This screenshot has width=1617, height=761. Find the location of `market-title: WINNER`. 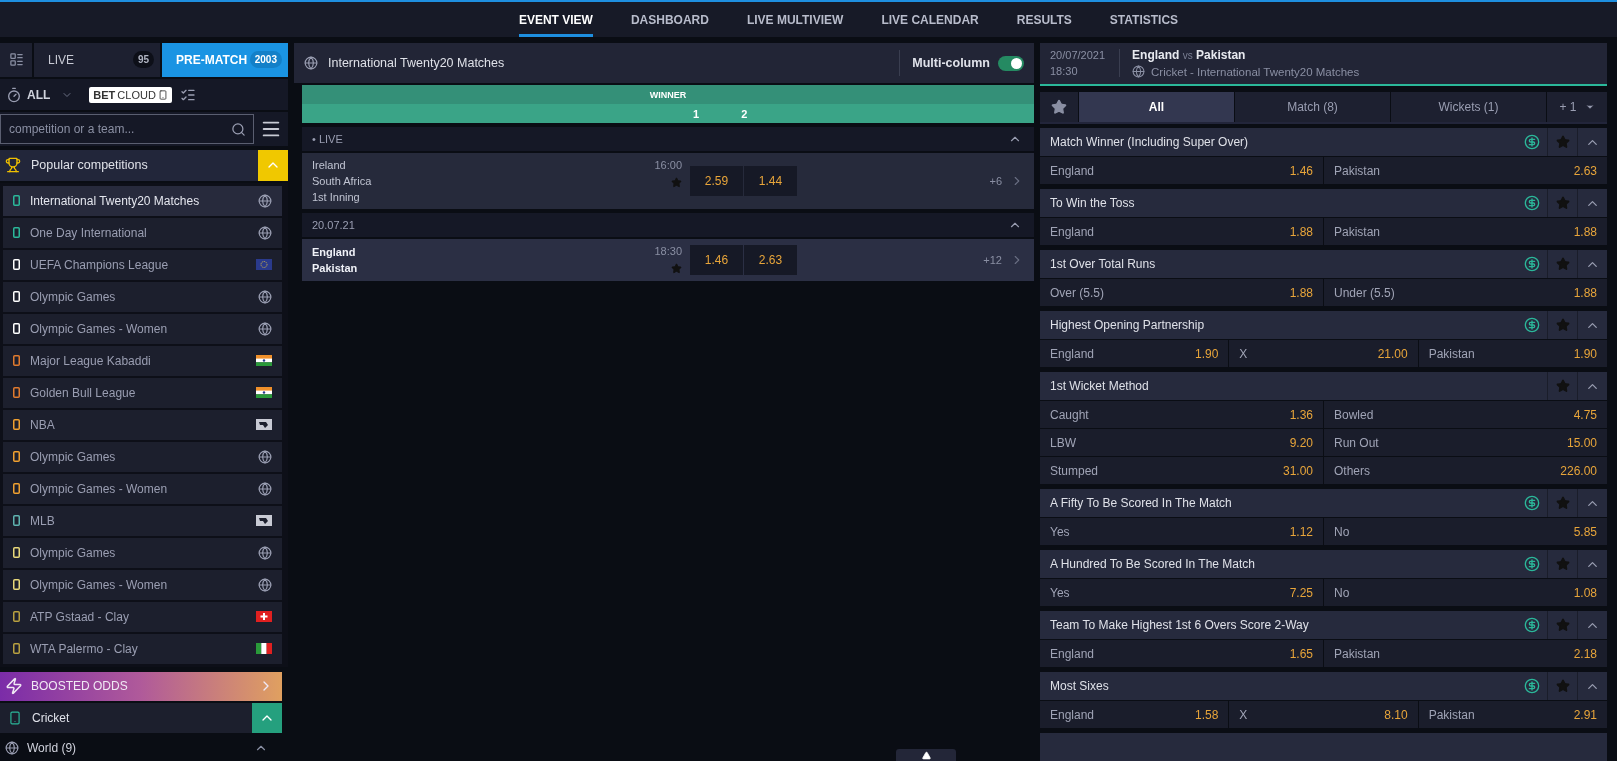

market-title: WINNER is located at coordinates (668, 94).